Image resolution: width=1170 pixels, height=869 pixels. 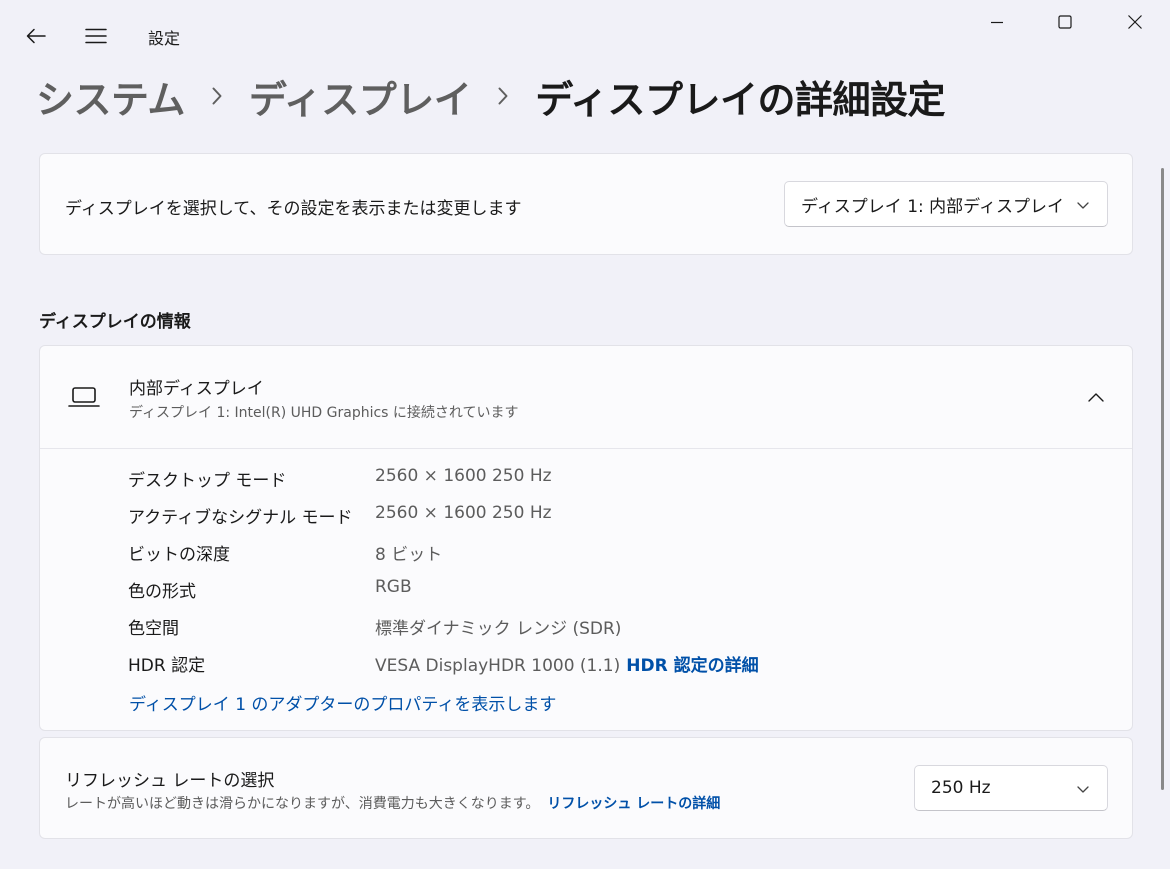 I want to click on close-button, so click(x=1135, y=22).